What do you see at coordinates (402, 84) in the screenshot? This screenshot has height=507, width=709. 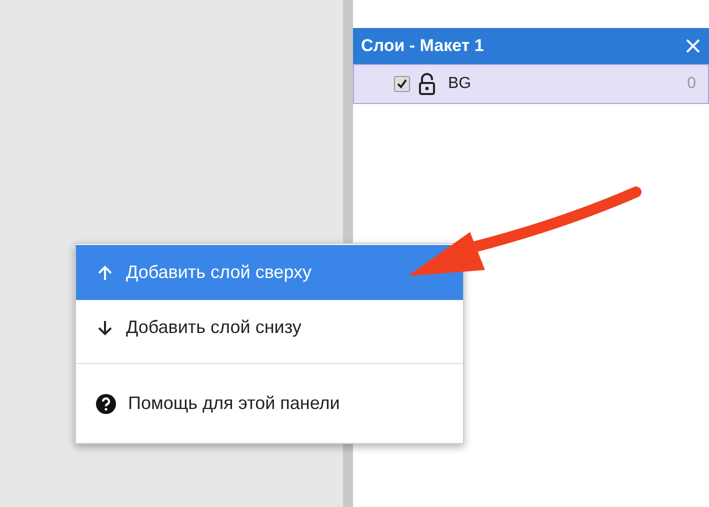 I see `visibility-checkbox` at bounding box center [402, 84].